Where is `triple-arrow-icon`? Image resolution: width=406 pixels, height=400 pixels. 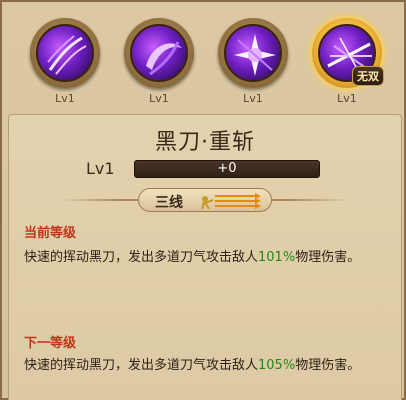
triple-arrow-icon is located at coordinates (231, 201).